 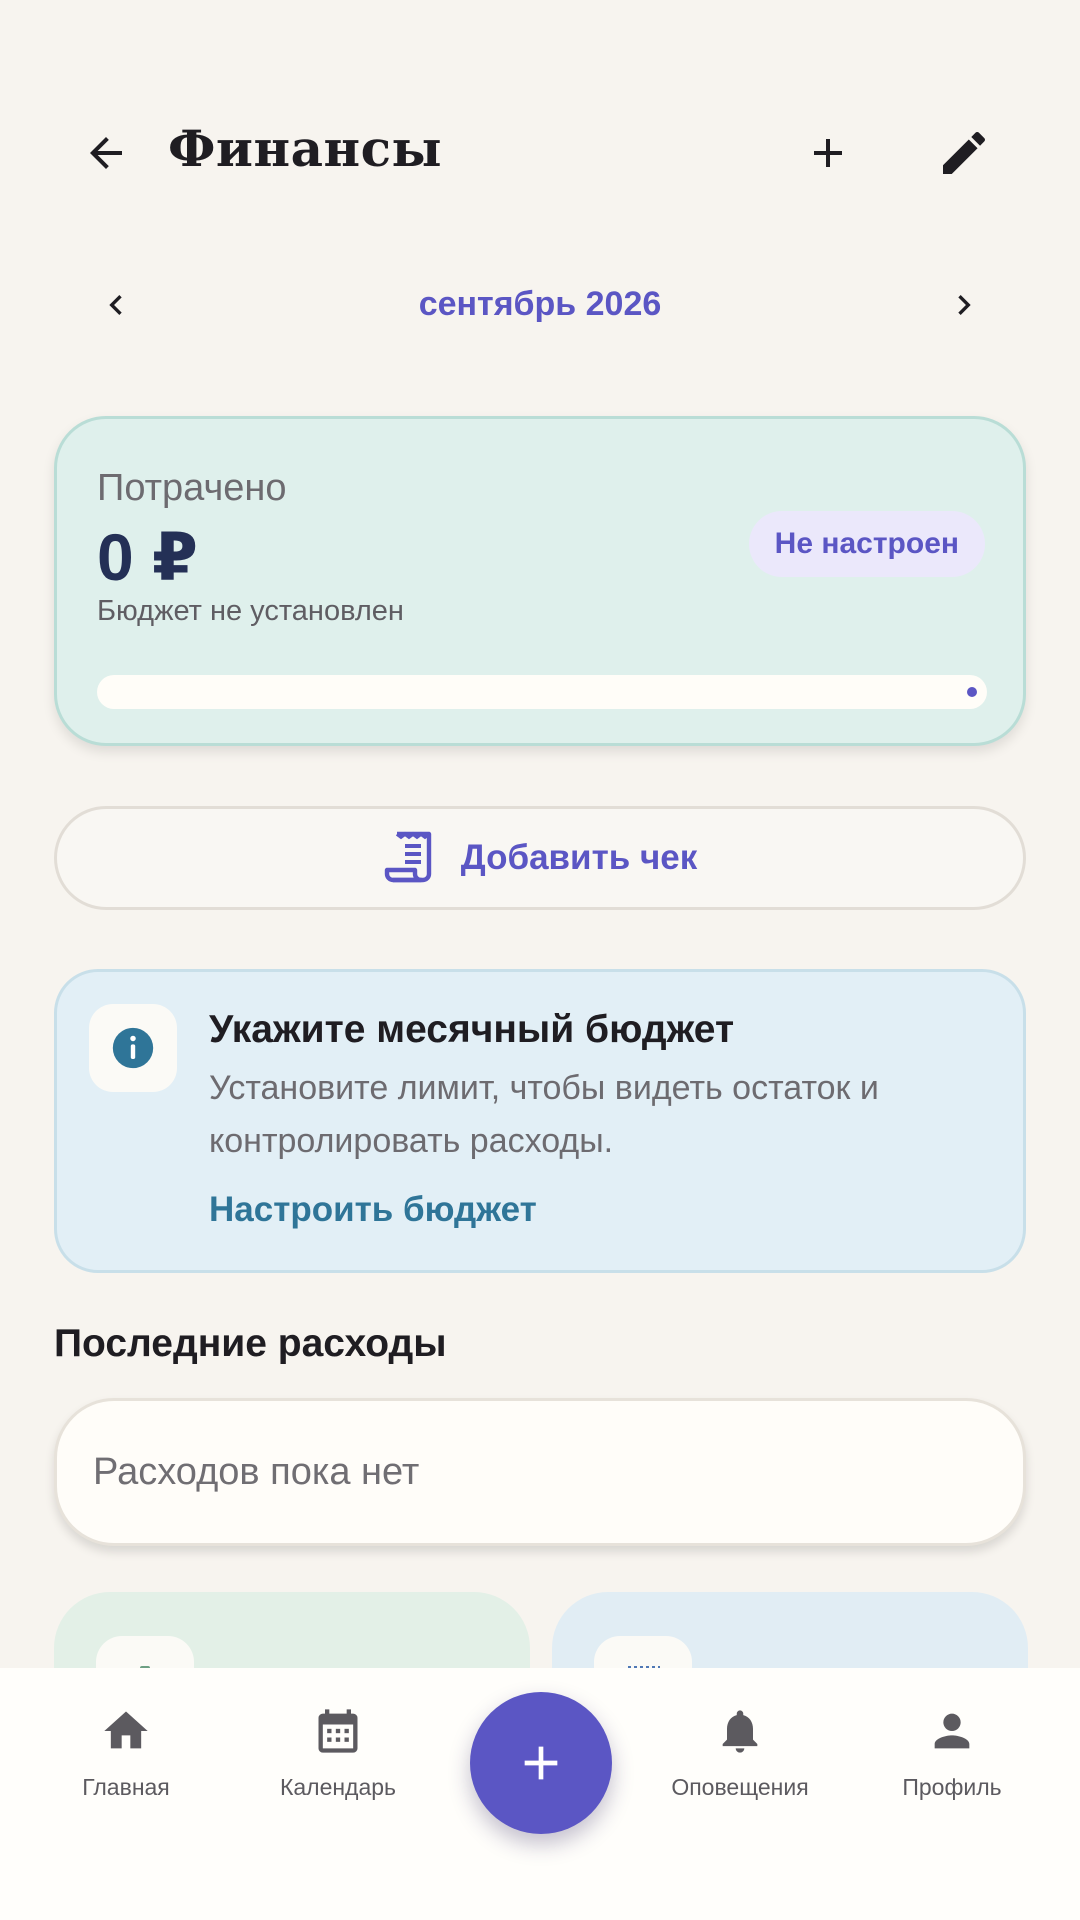 I want to click on nav-item-home: Главная, so click(x=126, y=1750).